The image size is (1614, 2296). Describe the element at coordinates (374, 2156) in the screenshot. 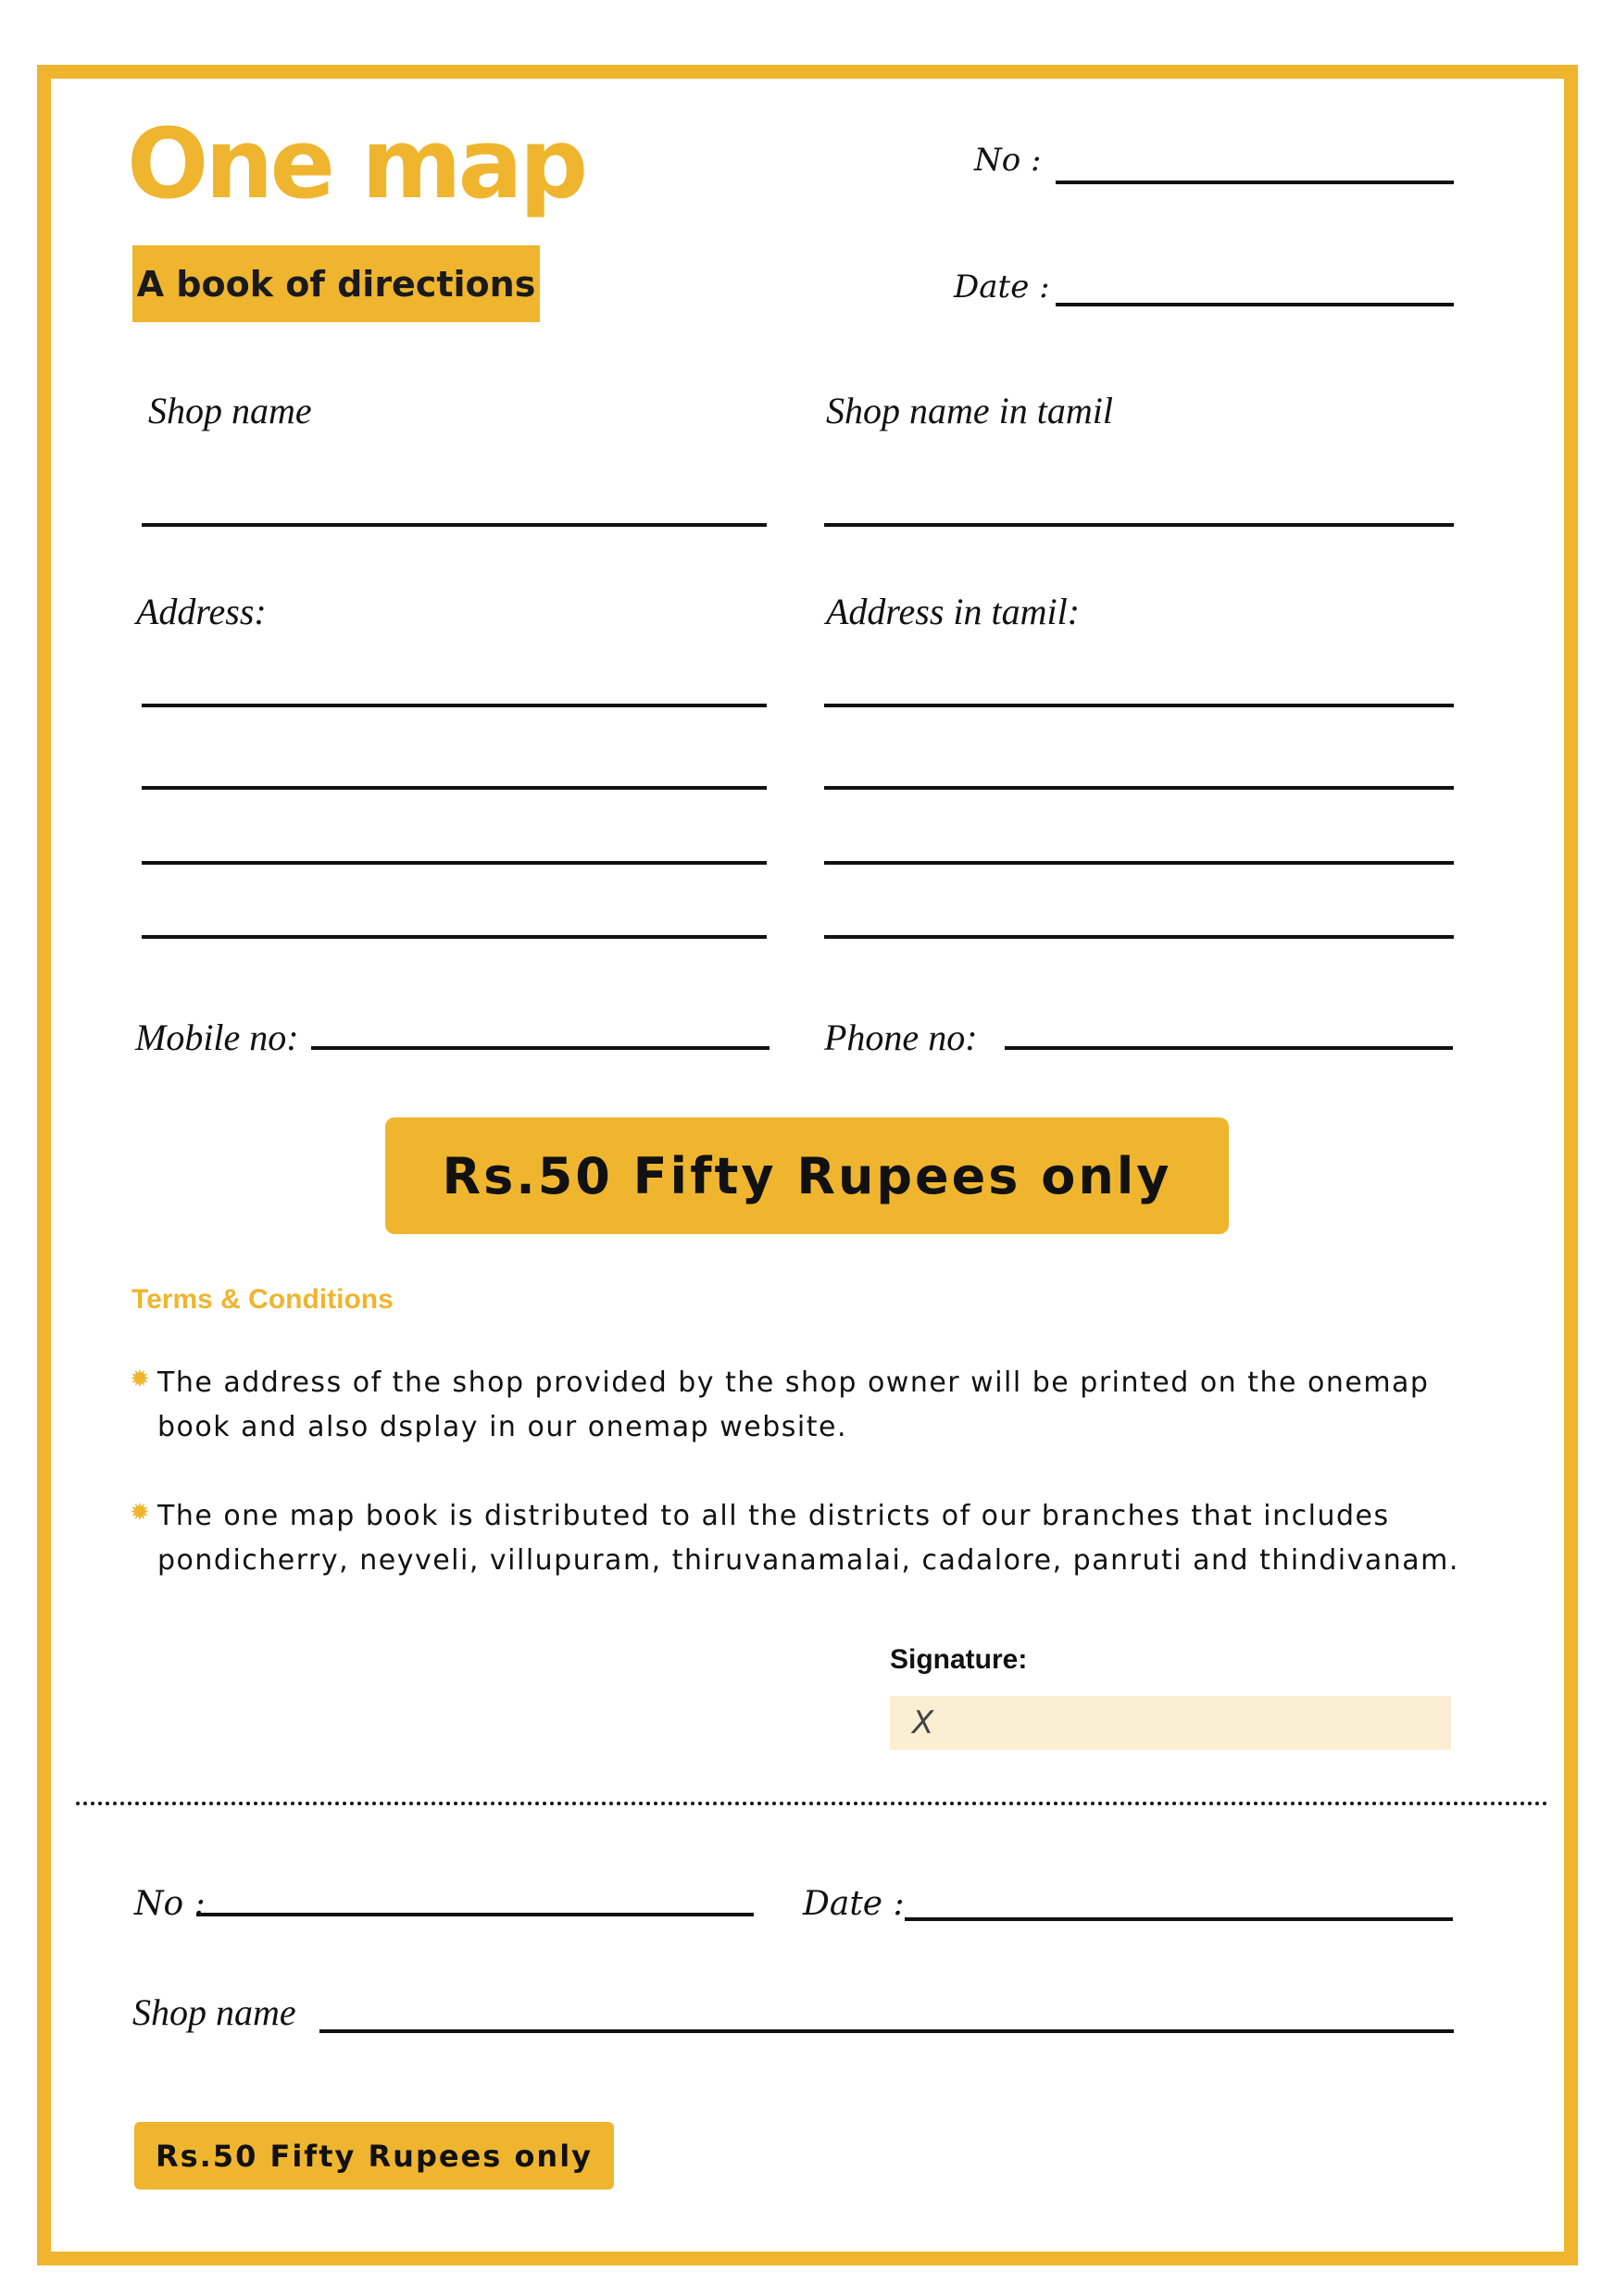

I see `stub-price-banner: Rs.50 Fifty Rupees only` at that location.